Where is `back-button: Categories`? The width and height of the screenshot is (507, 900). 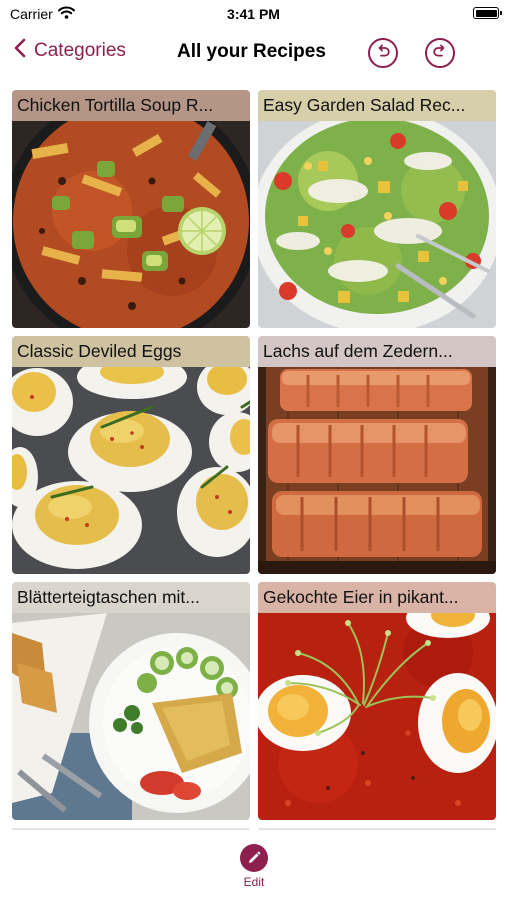
back-button: Categories is located at coordinates (70, 51).